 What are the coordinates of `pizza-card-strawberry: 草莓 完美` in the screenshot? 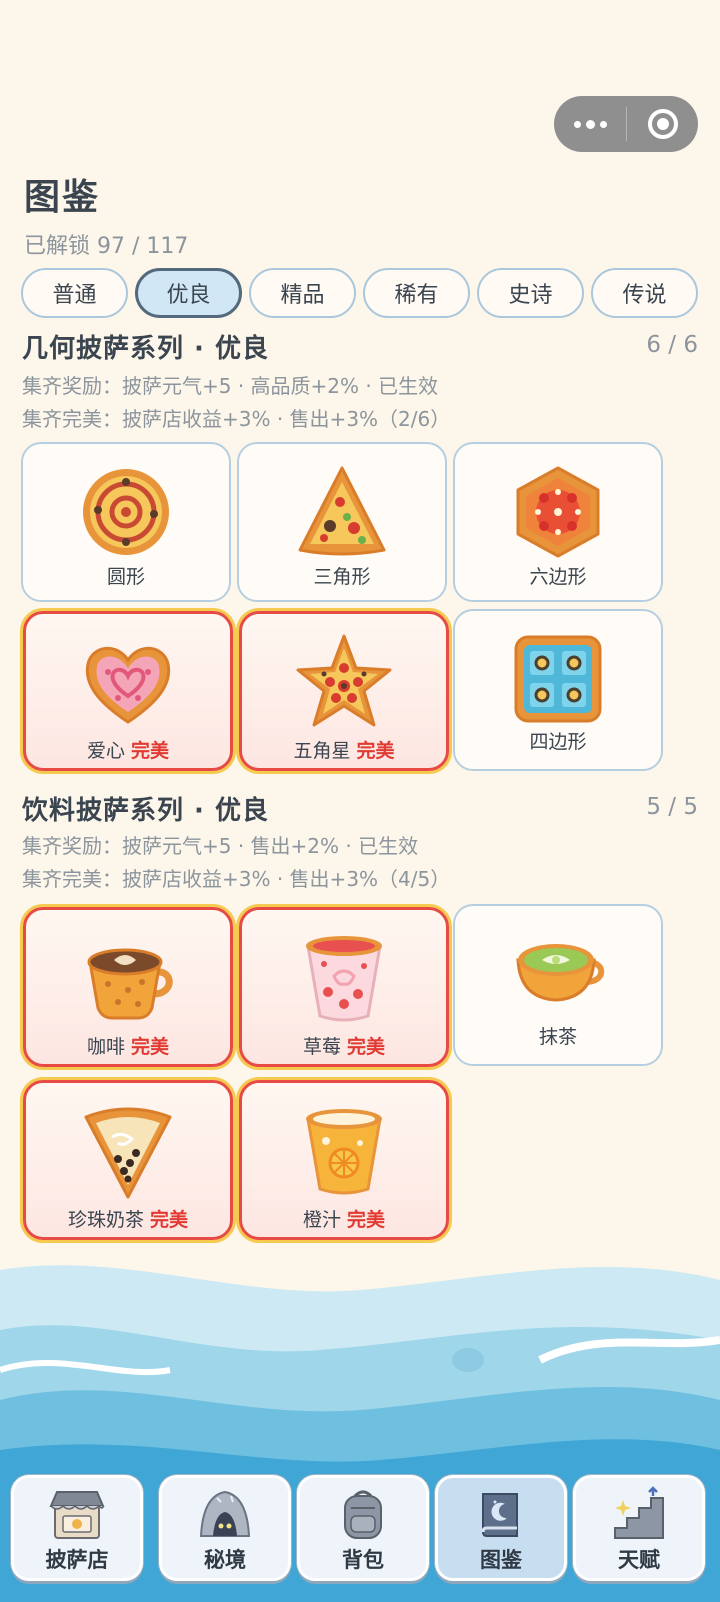 It's located at (344, 987).